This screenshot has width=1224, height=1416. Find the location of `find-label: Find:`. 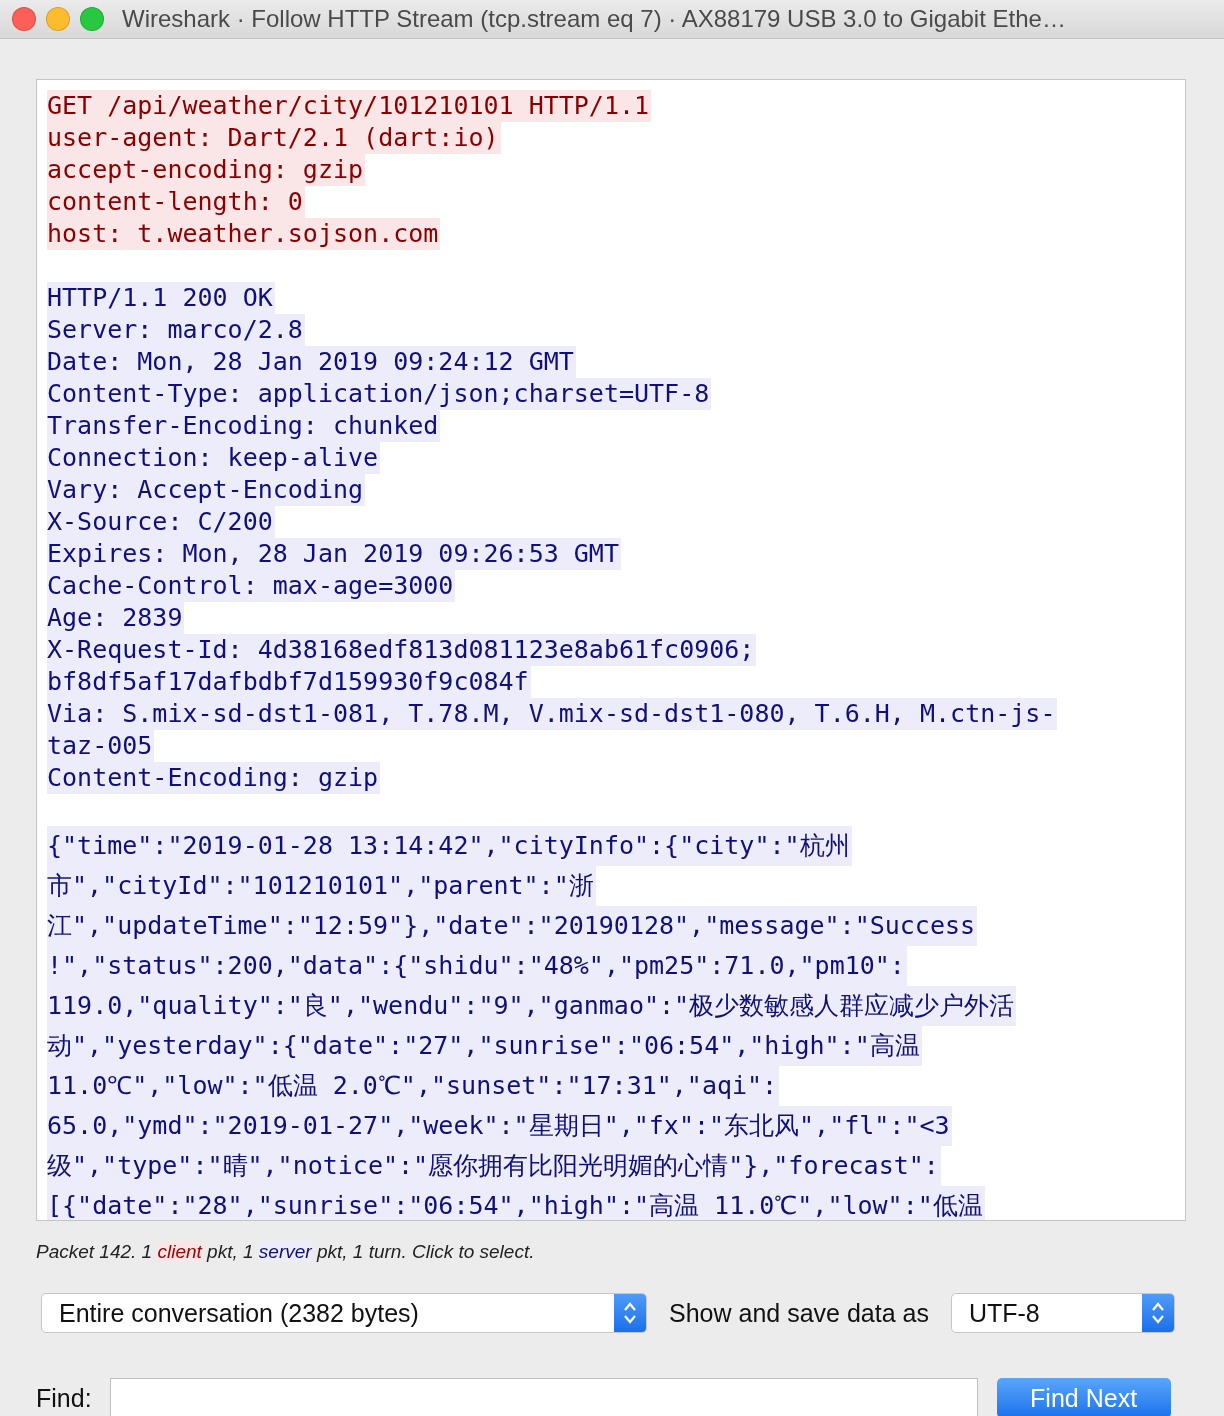

find-label: Find: is located at coordinates (64, 1398).